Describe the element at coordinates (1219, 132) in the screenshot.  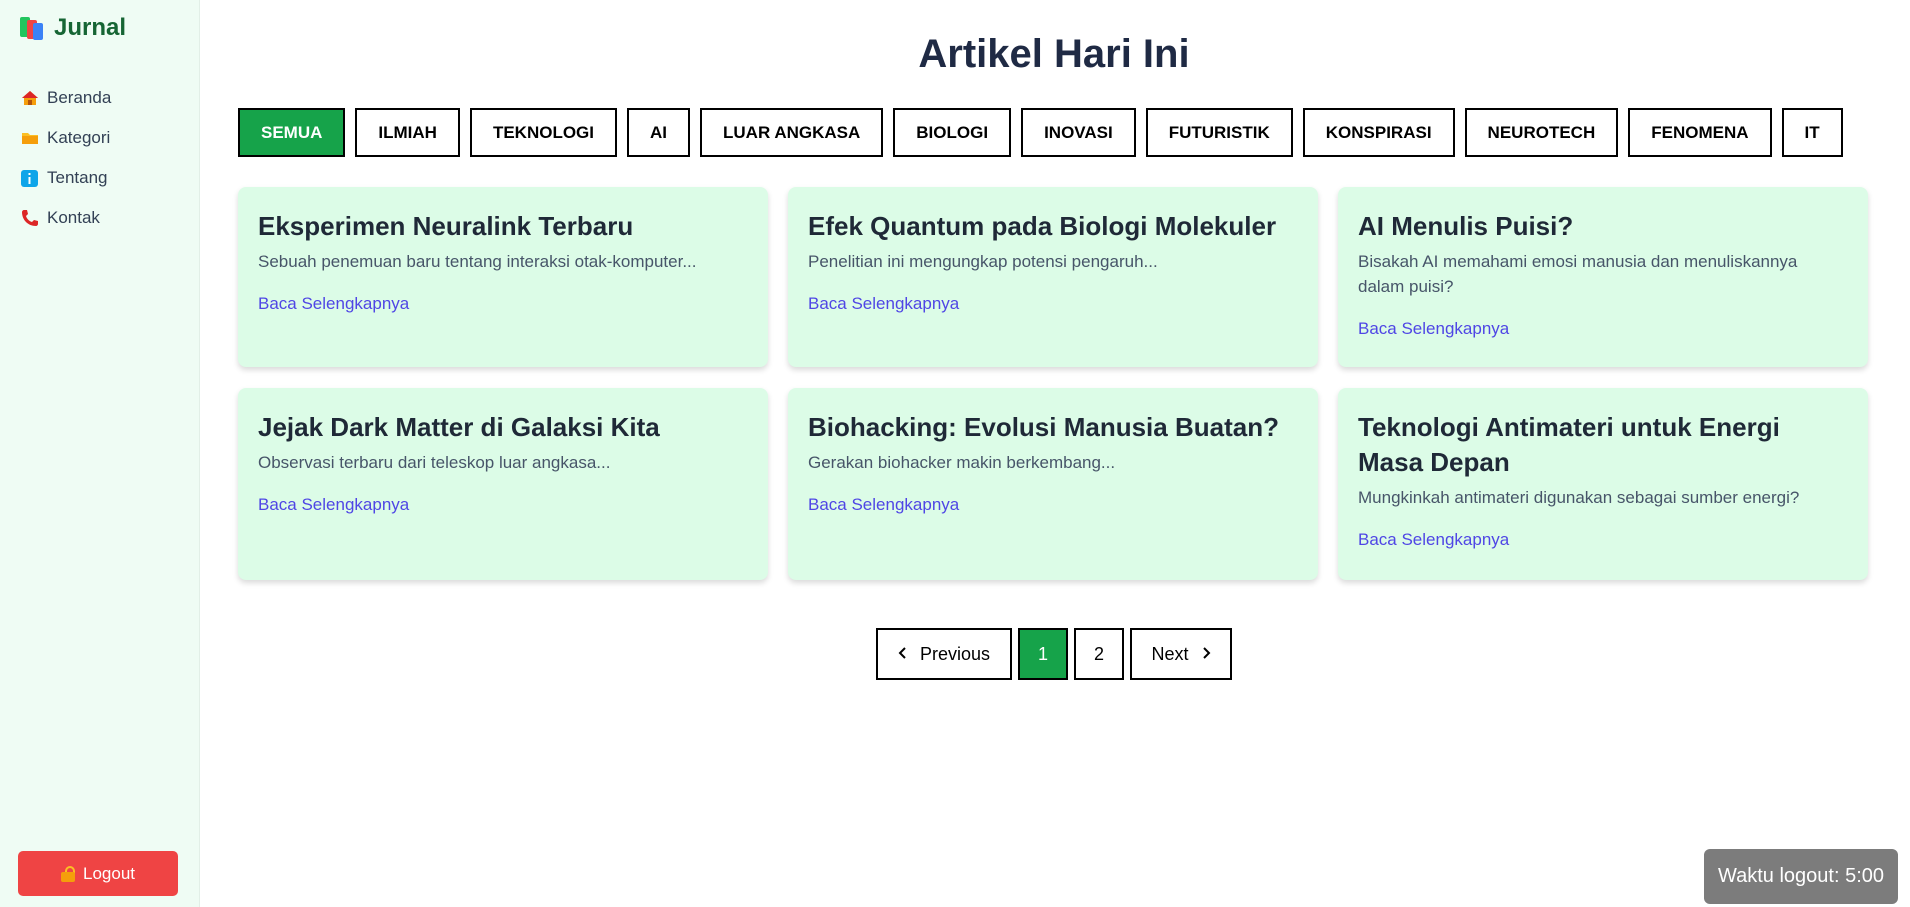
I see `category-button-futuristik: FUTURISTIK` at that location.